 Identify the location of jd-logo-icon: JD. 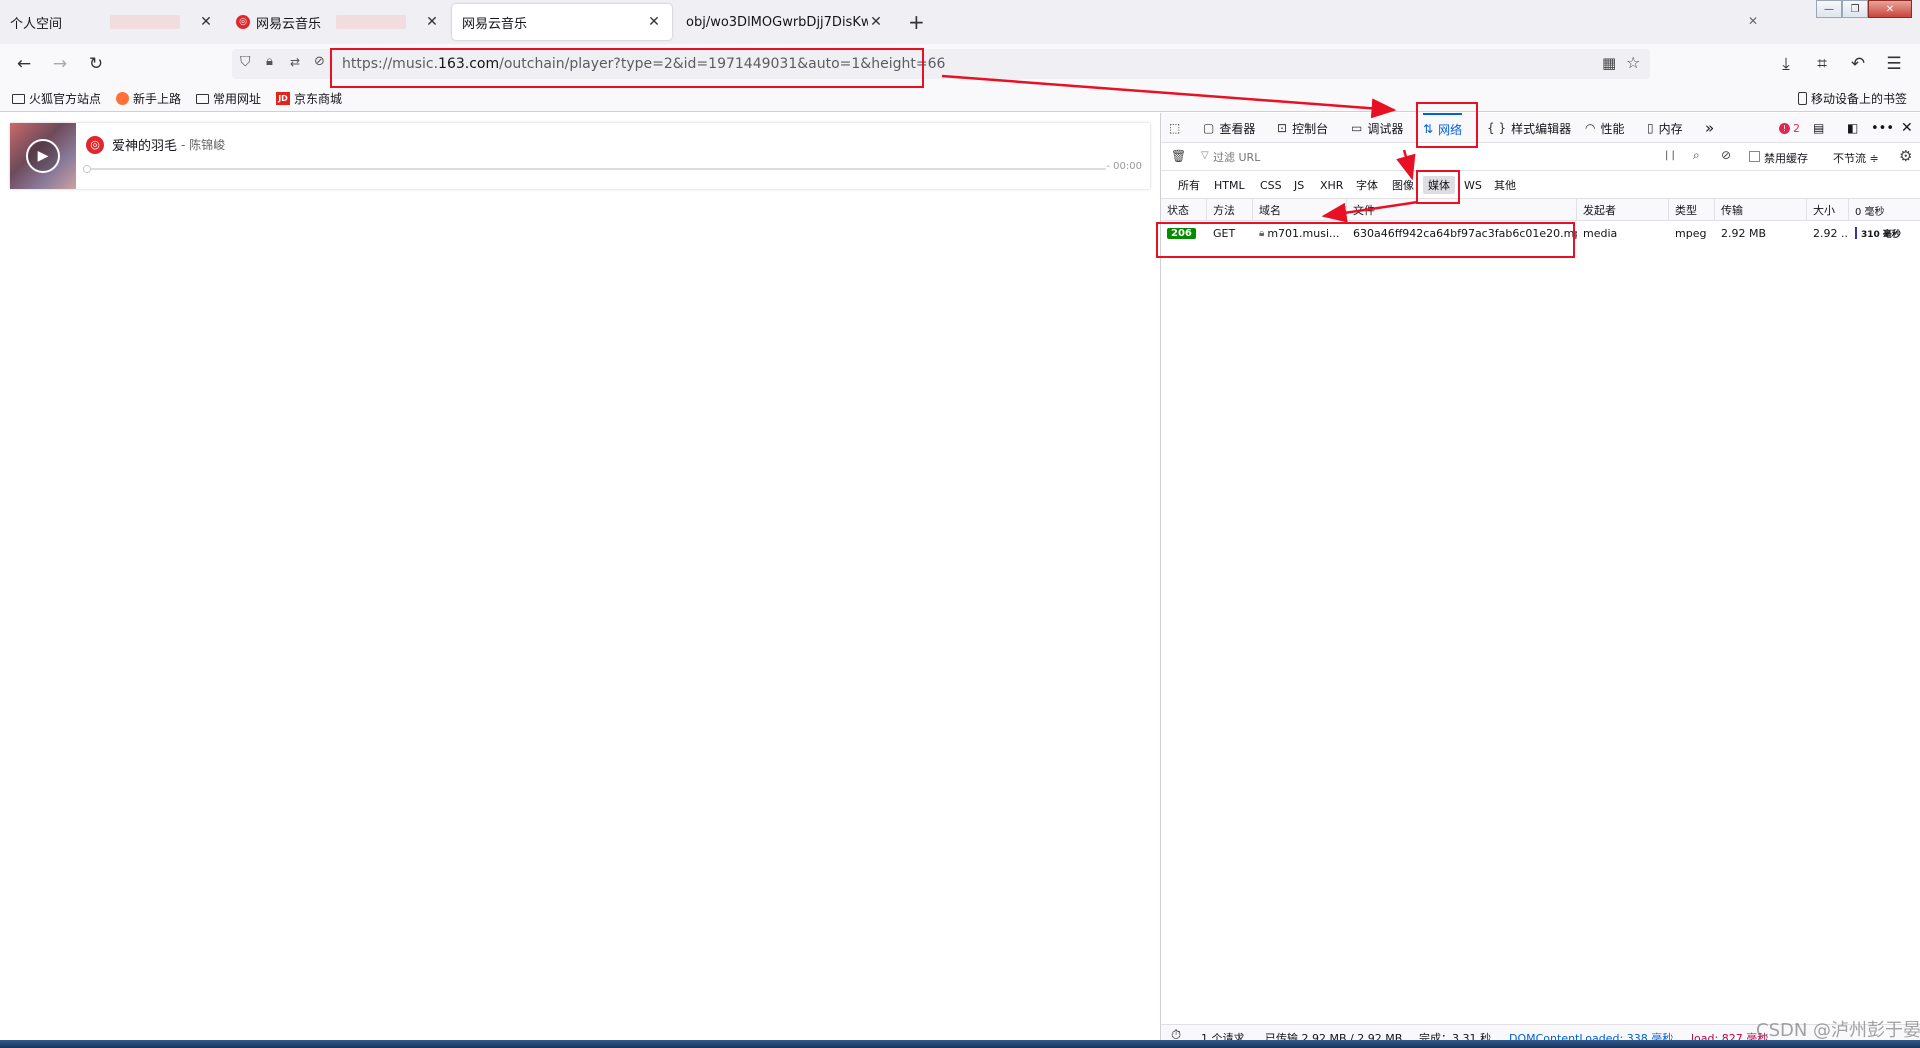
(283, 98).